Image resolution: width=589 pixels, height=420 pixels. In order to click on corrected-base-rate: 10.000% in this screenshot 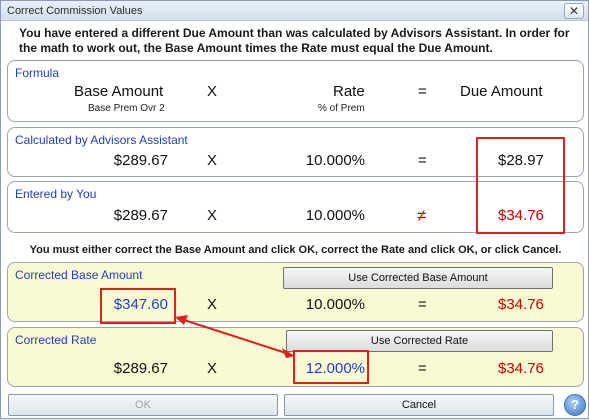, I will do `click(335, 304)`.